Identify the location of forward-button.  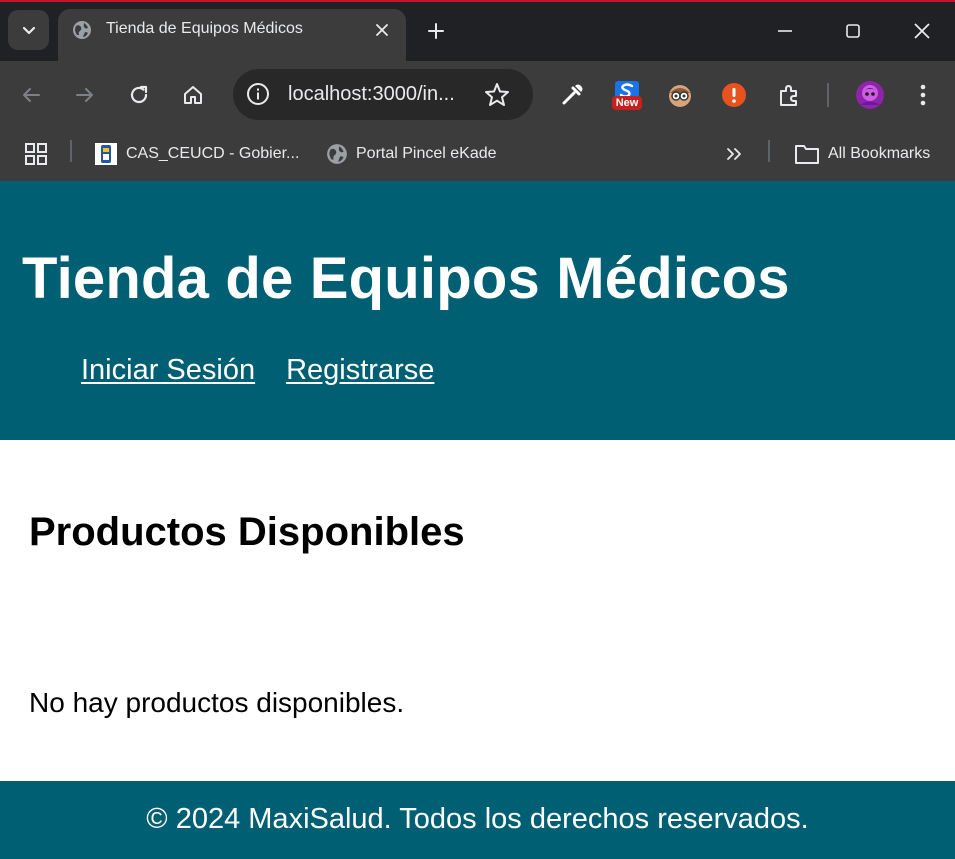
(85, 95).